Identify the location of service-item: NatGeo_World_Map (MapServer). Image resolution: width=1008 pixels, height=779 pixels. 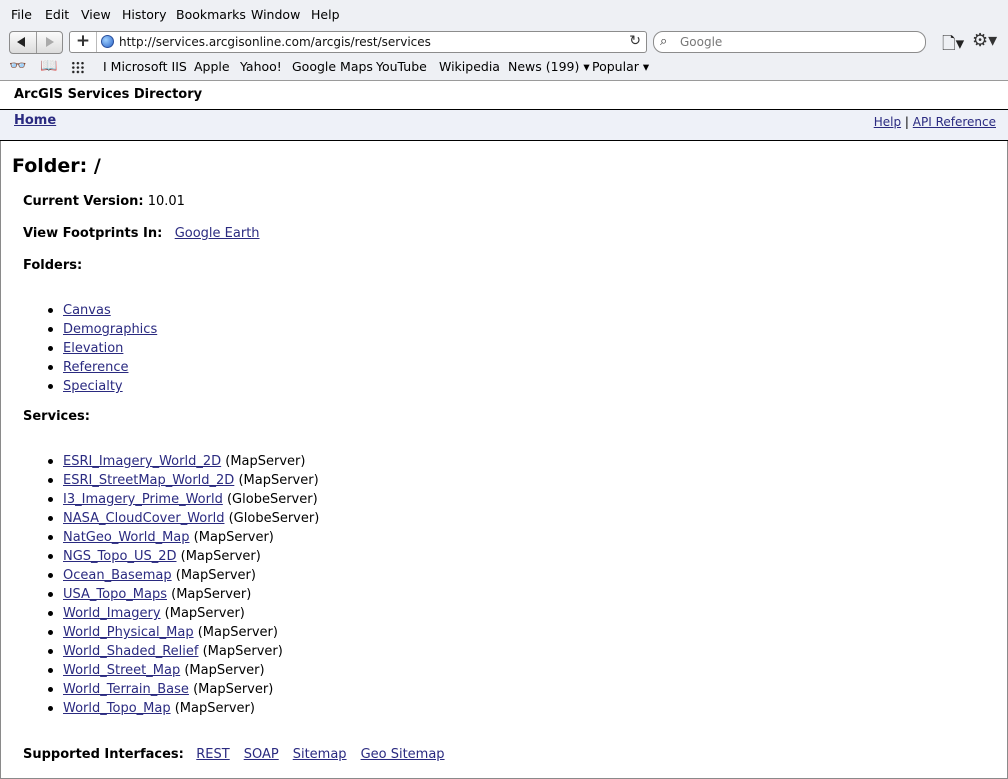
(159, 537).